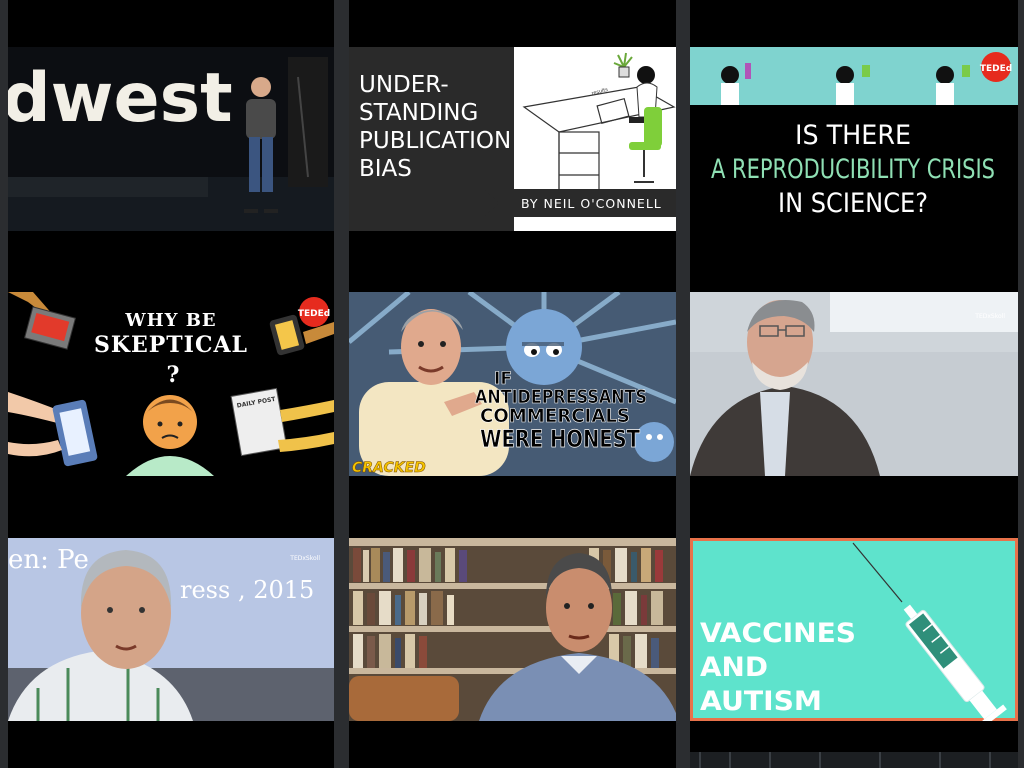 The height and width of the screenshot is (768, 1024). I want to click on title-line-3: AUTISM, so click(761, 701).